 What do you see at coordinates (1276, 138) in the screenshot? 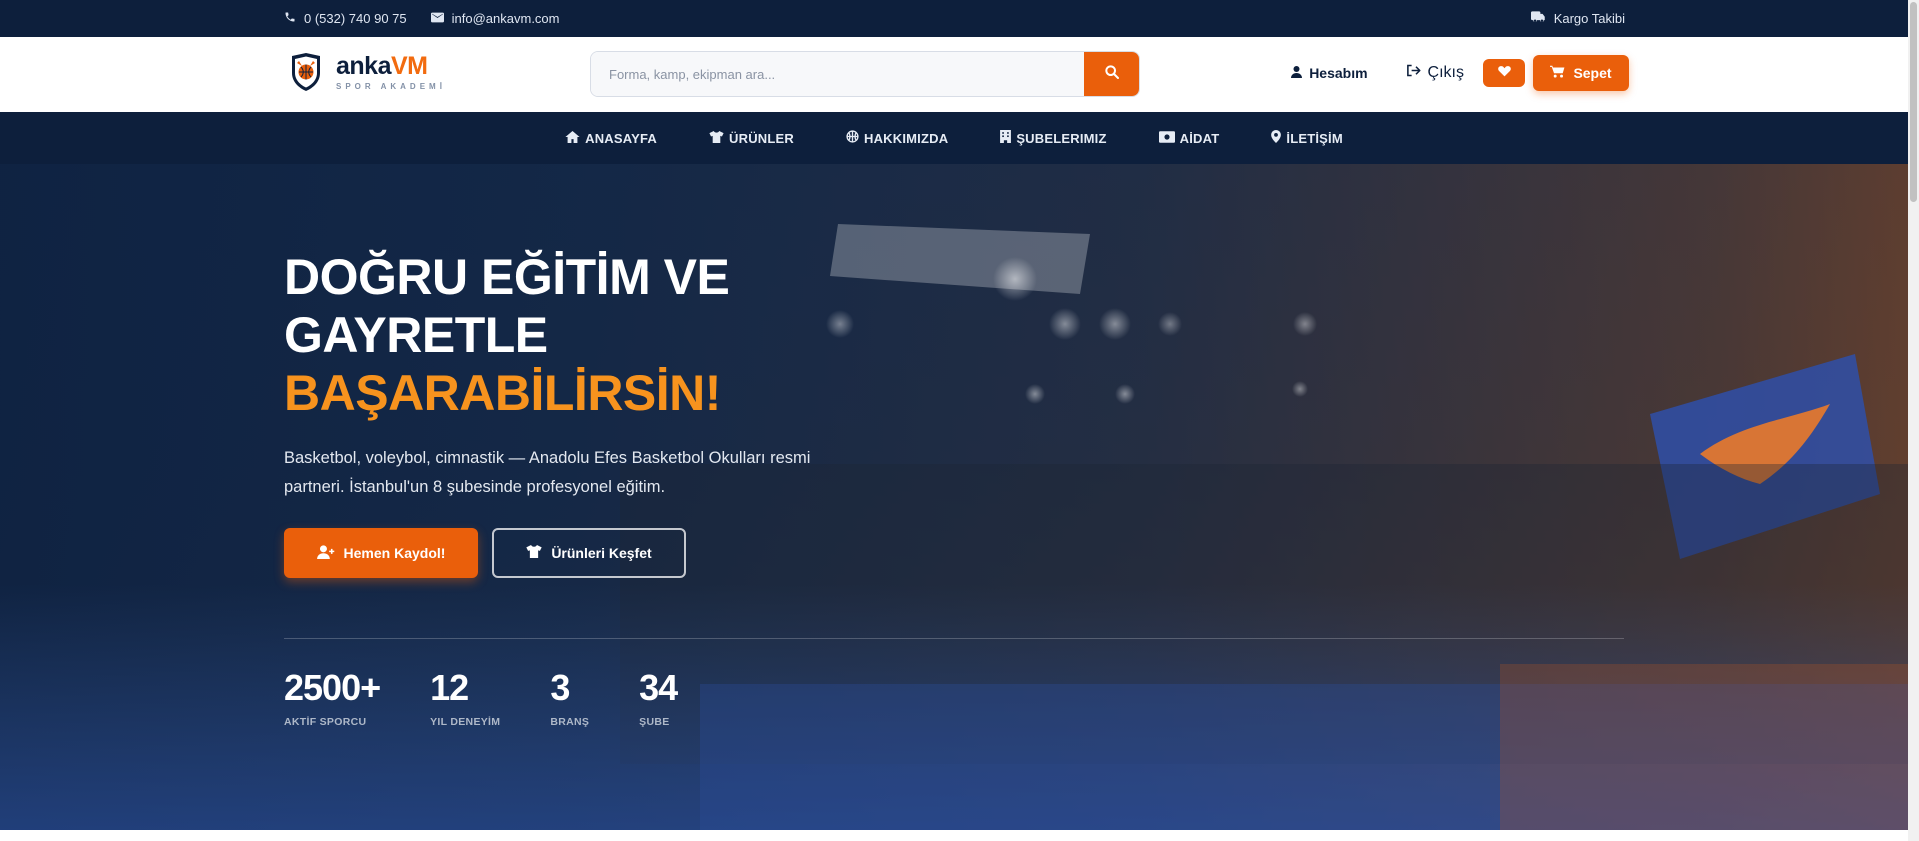
I see `map-pin-icon` at bounding box center [1276, 138].